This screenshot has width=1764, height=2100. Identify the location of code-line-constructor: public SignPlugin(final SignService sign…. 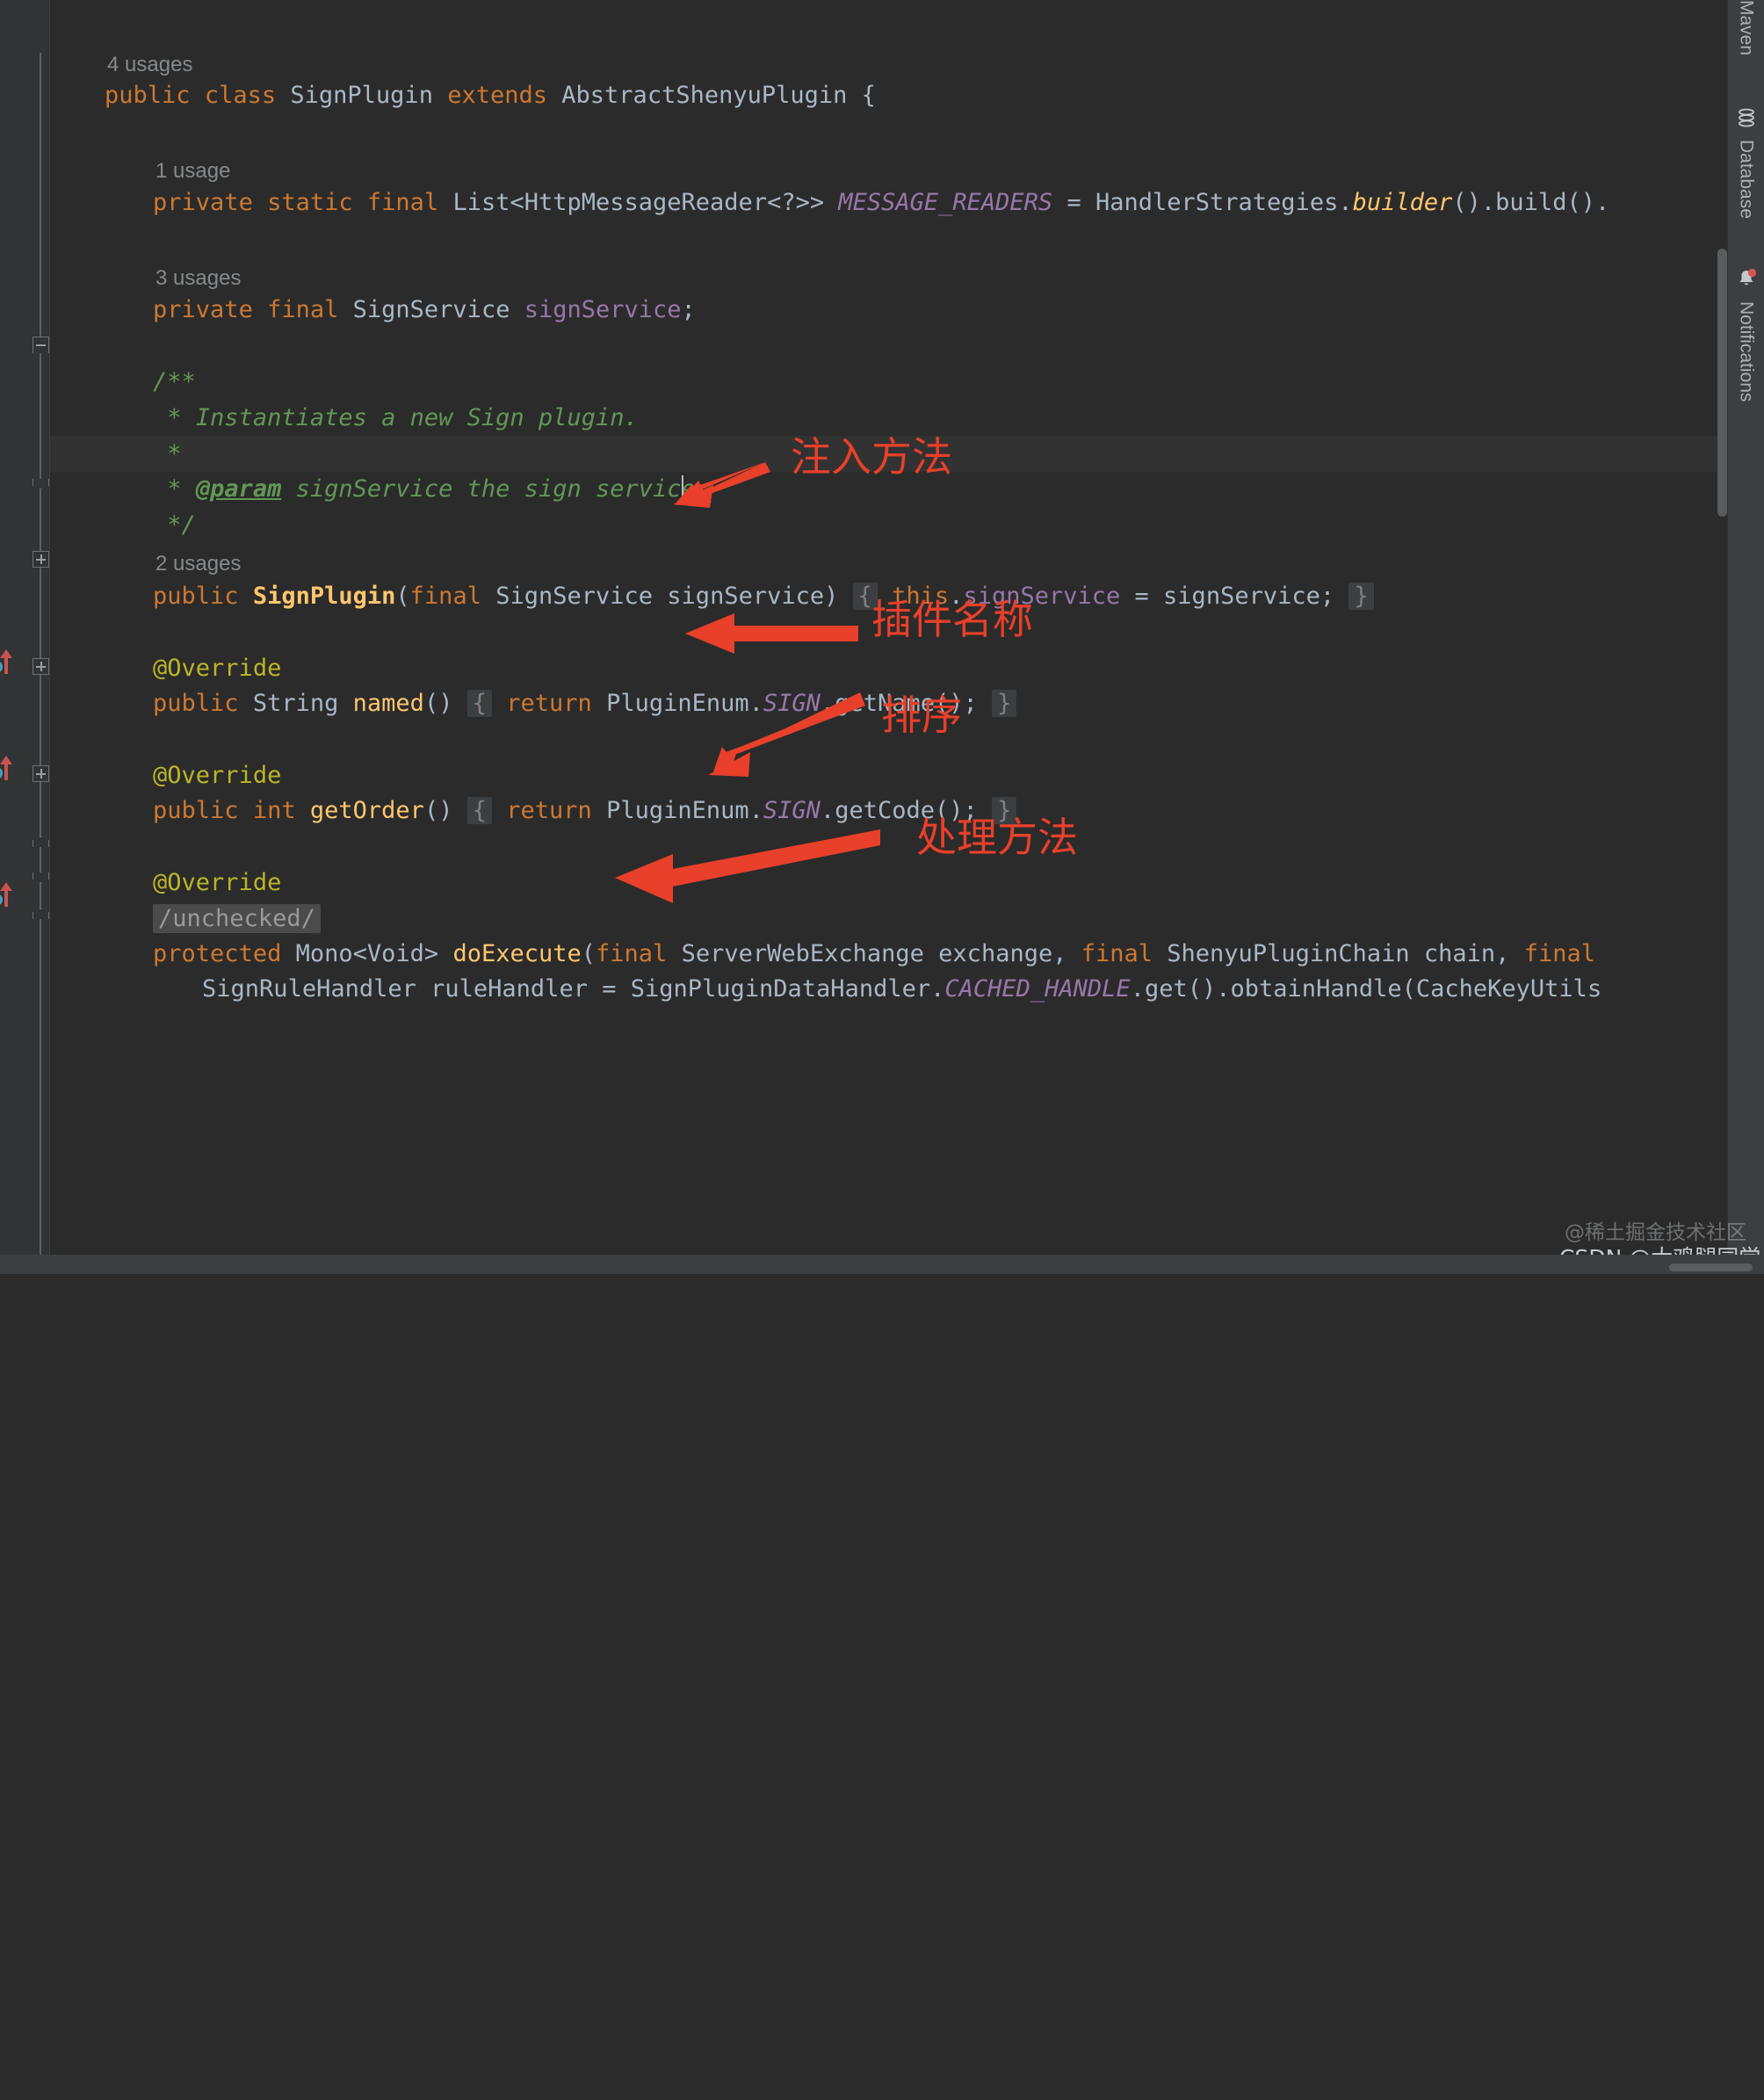
(930, 576).